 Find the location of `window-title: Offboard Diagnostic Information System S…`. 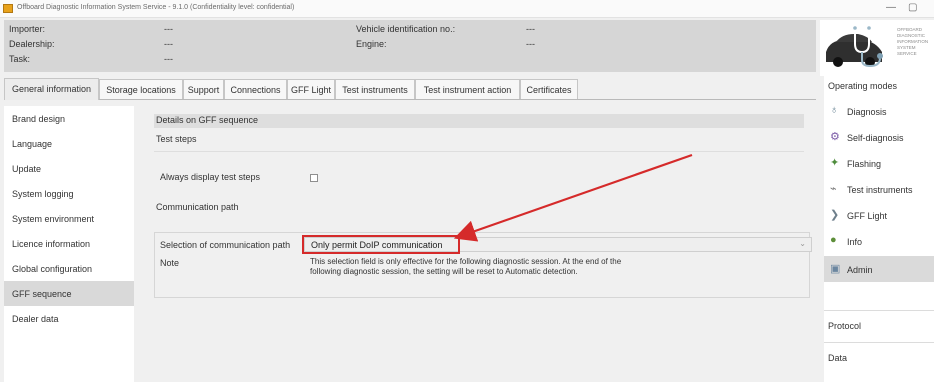

window-title: Offboard Diagnostic Information System S… is located at coordinates (156, 7).